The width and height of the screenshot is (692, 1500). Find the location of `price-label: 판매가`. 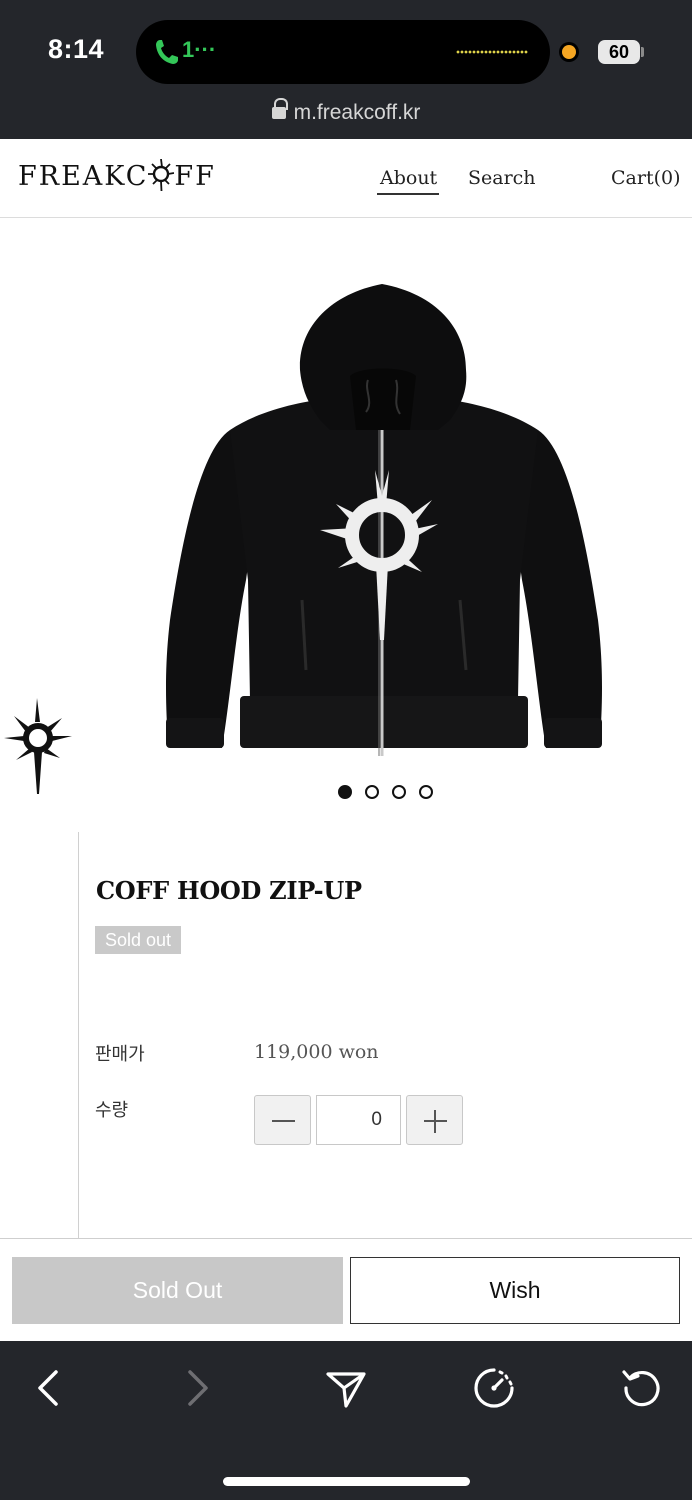

price-label: 판매가 is located at coordinates (120, 1054).